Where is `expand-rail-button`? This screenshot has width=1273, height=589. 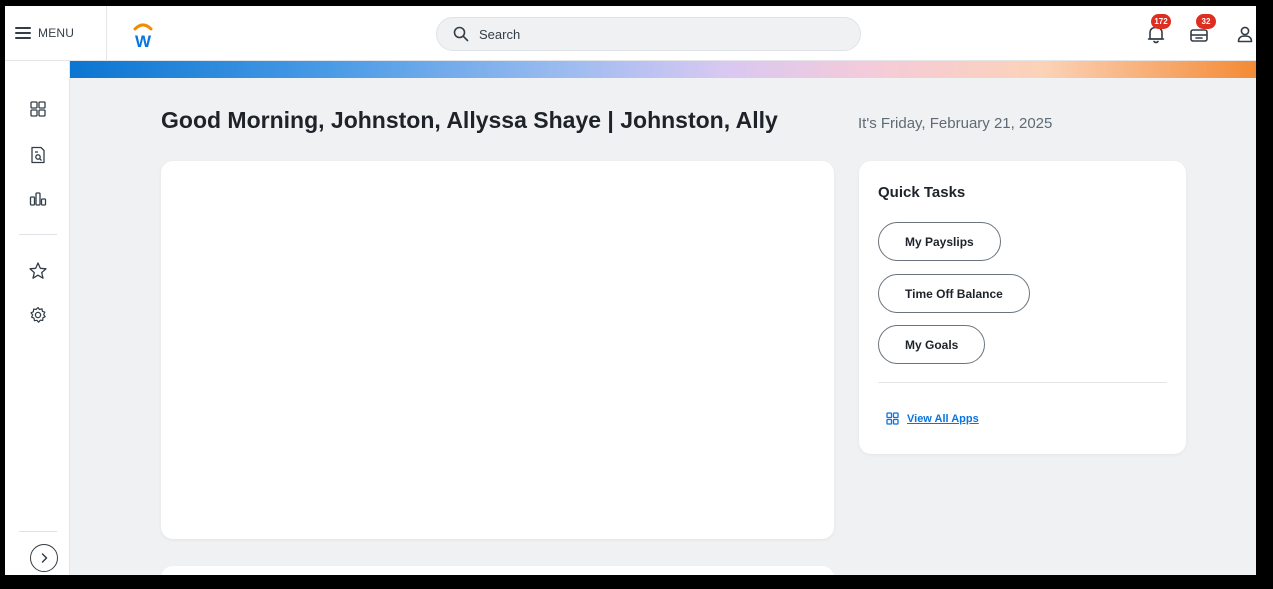
expand-rail-button is located at coordinates (44, 558).